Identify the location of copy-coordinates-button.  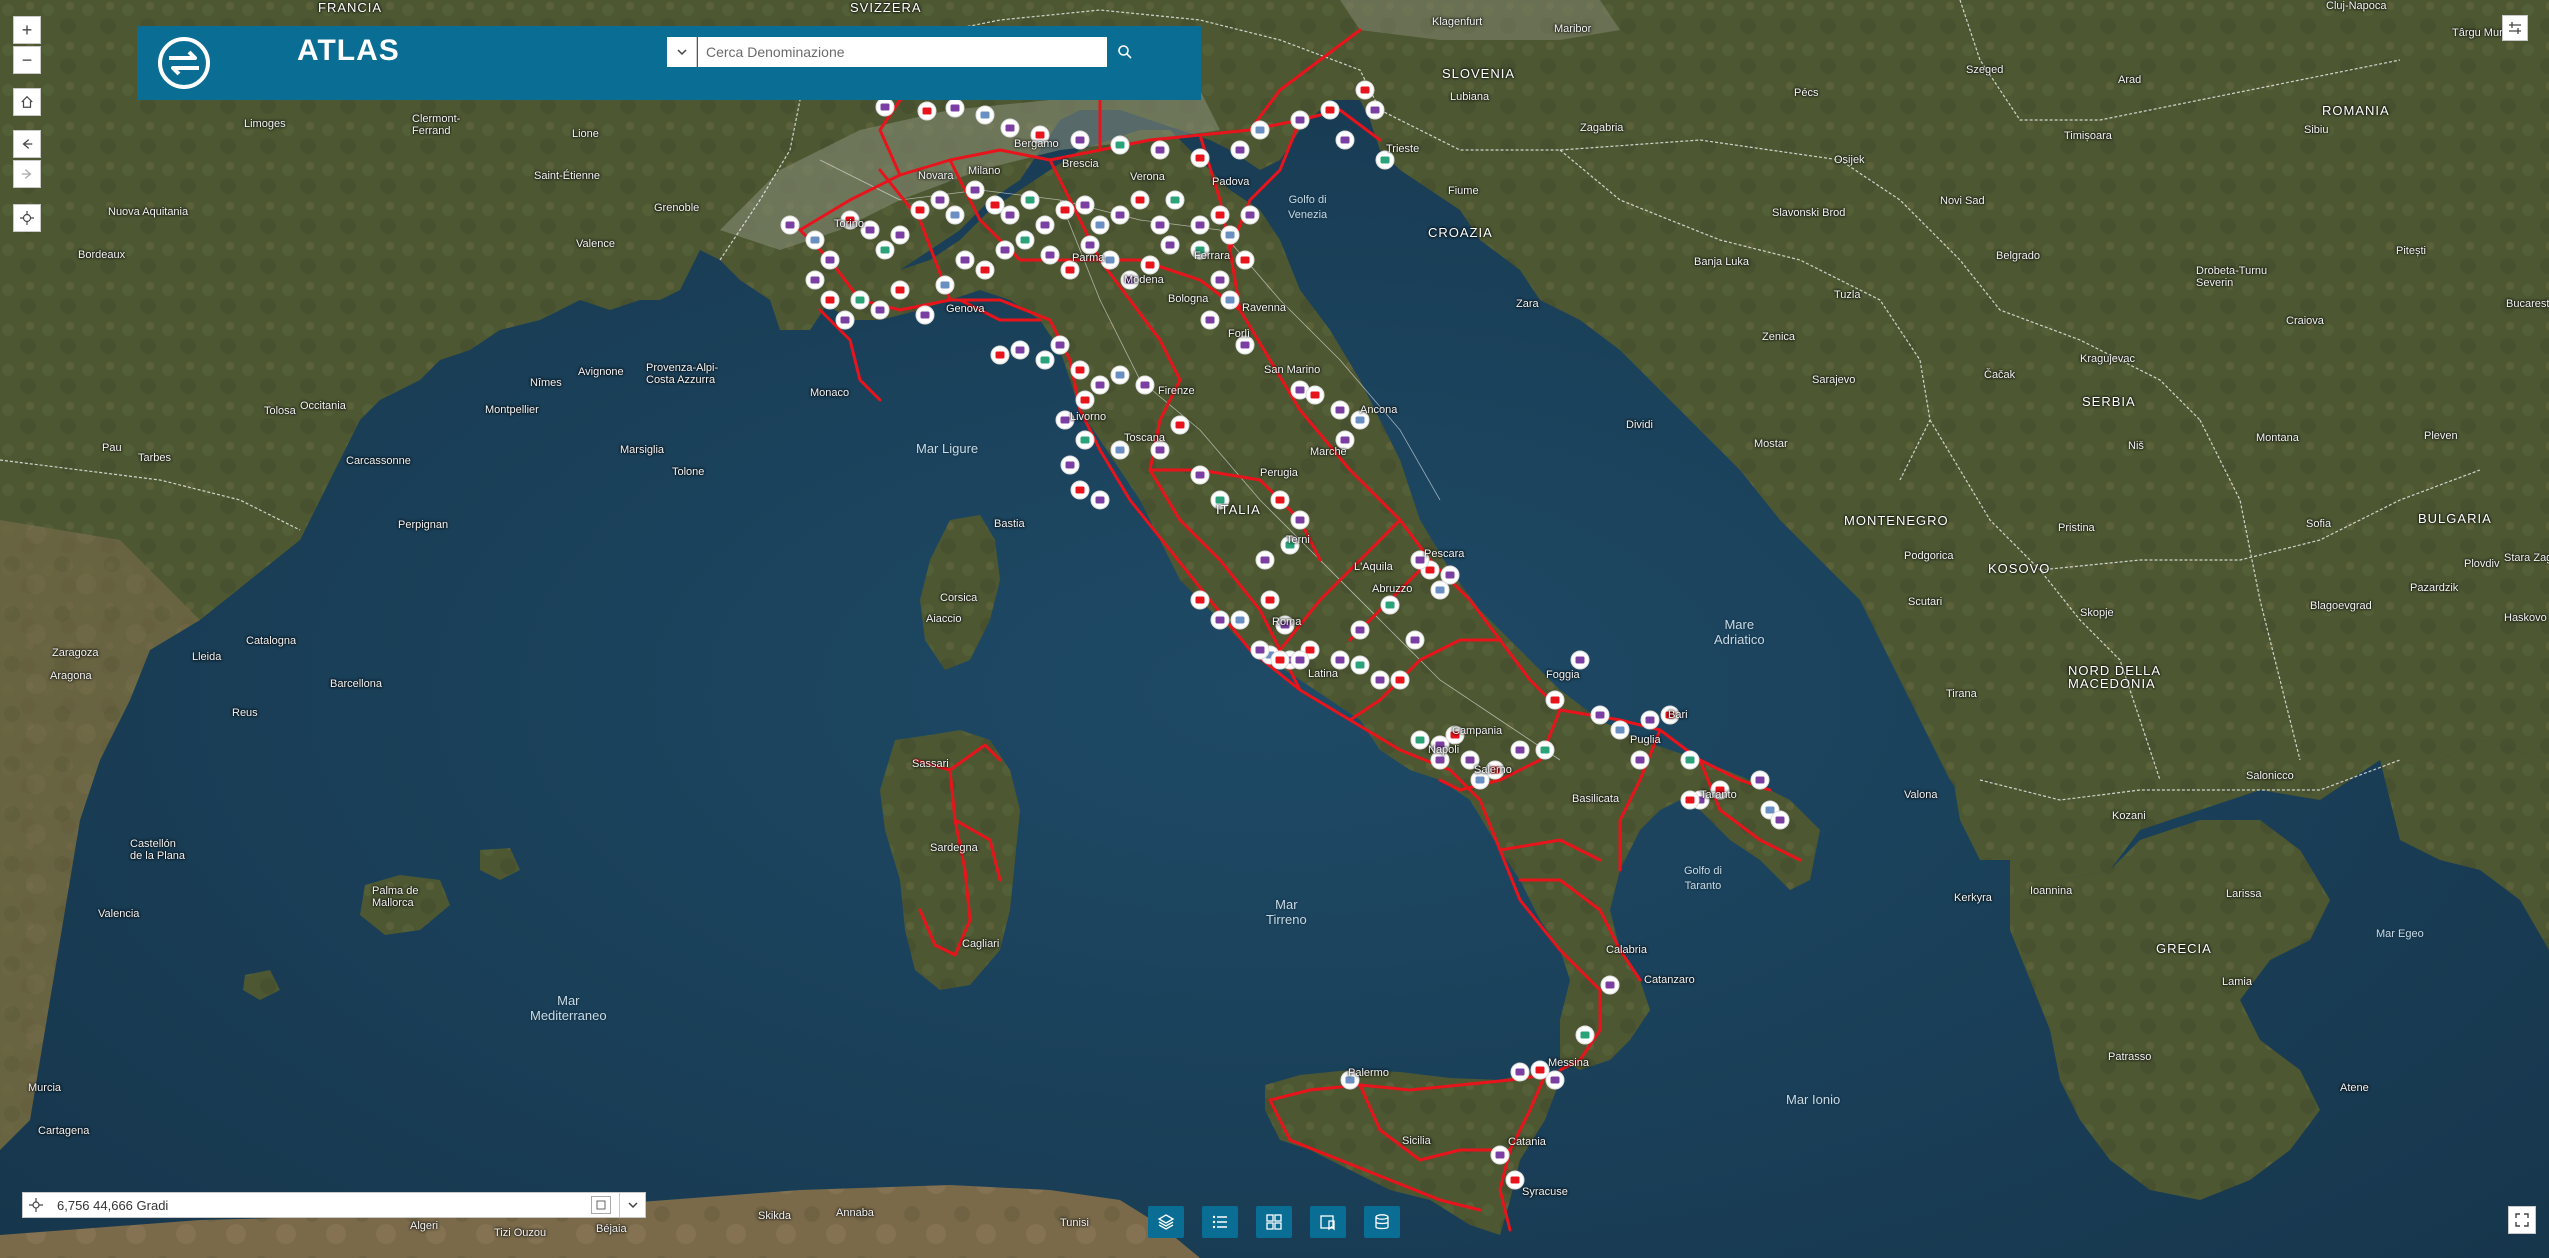
(601, 1205).